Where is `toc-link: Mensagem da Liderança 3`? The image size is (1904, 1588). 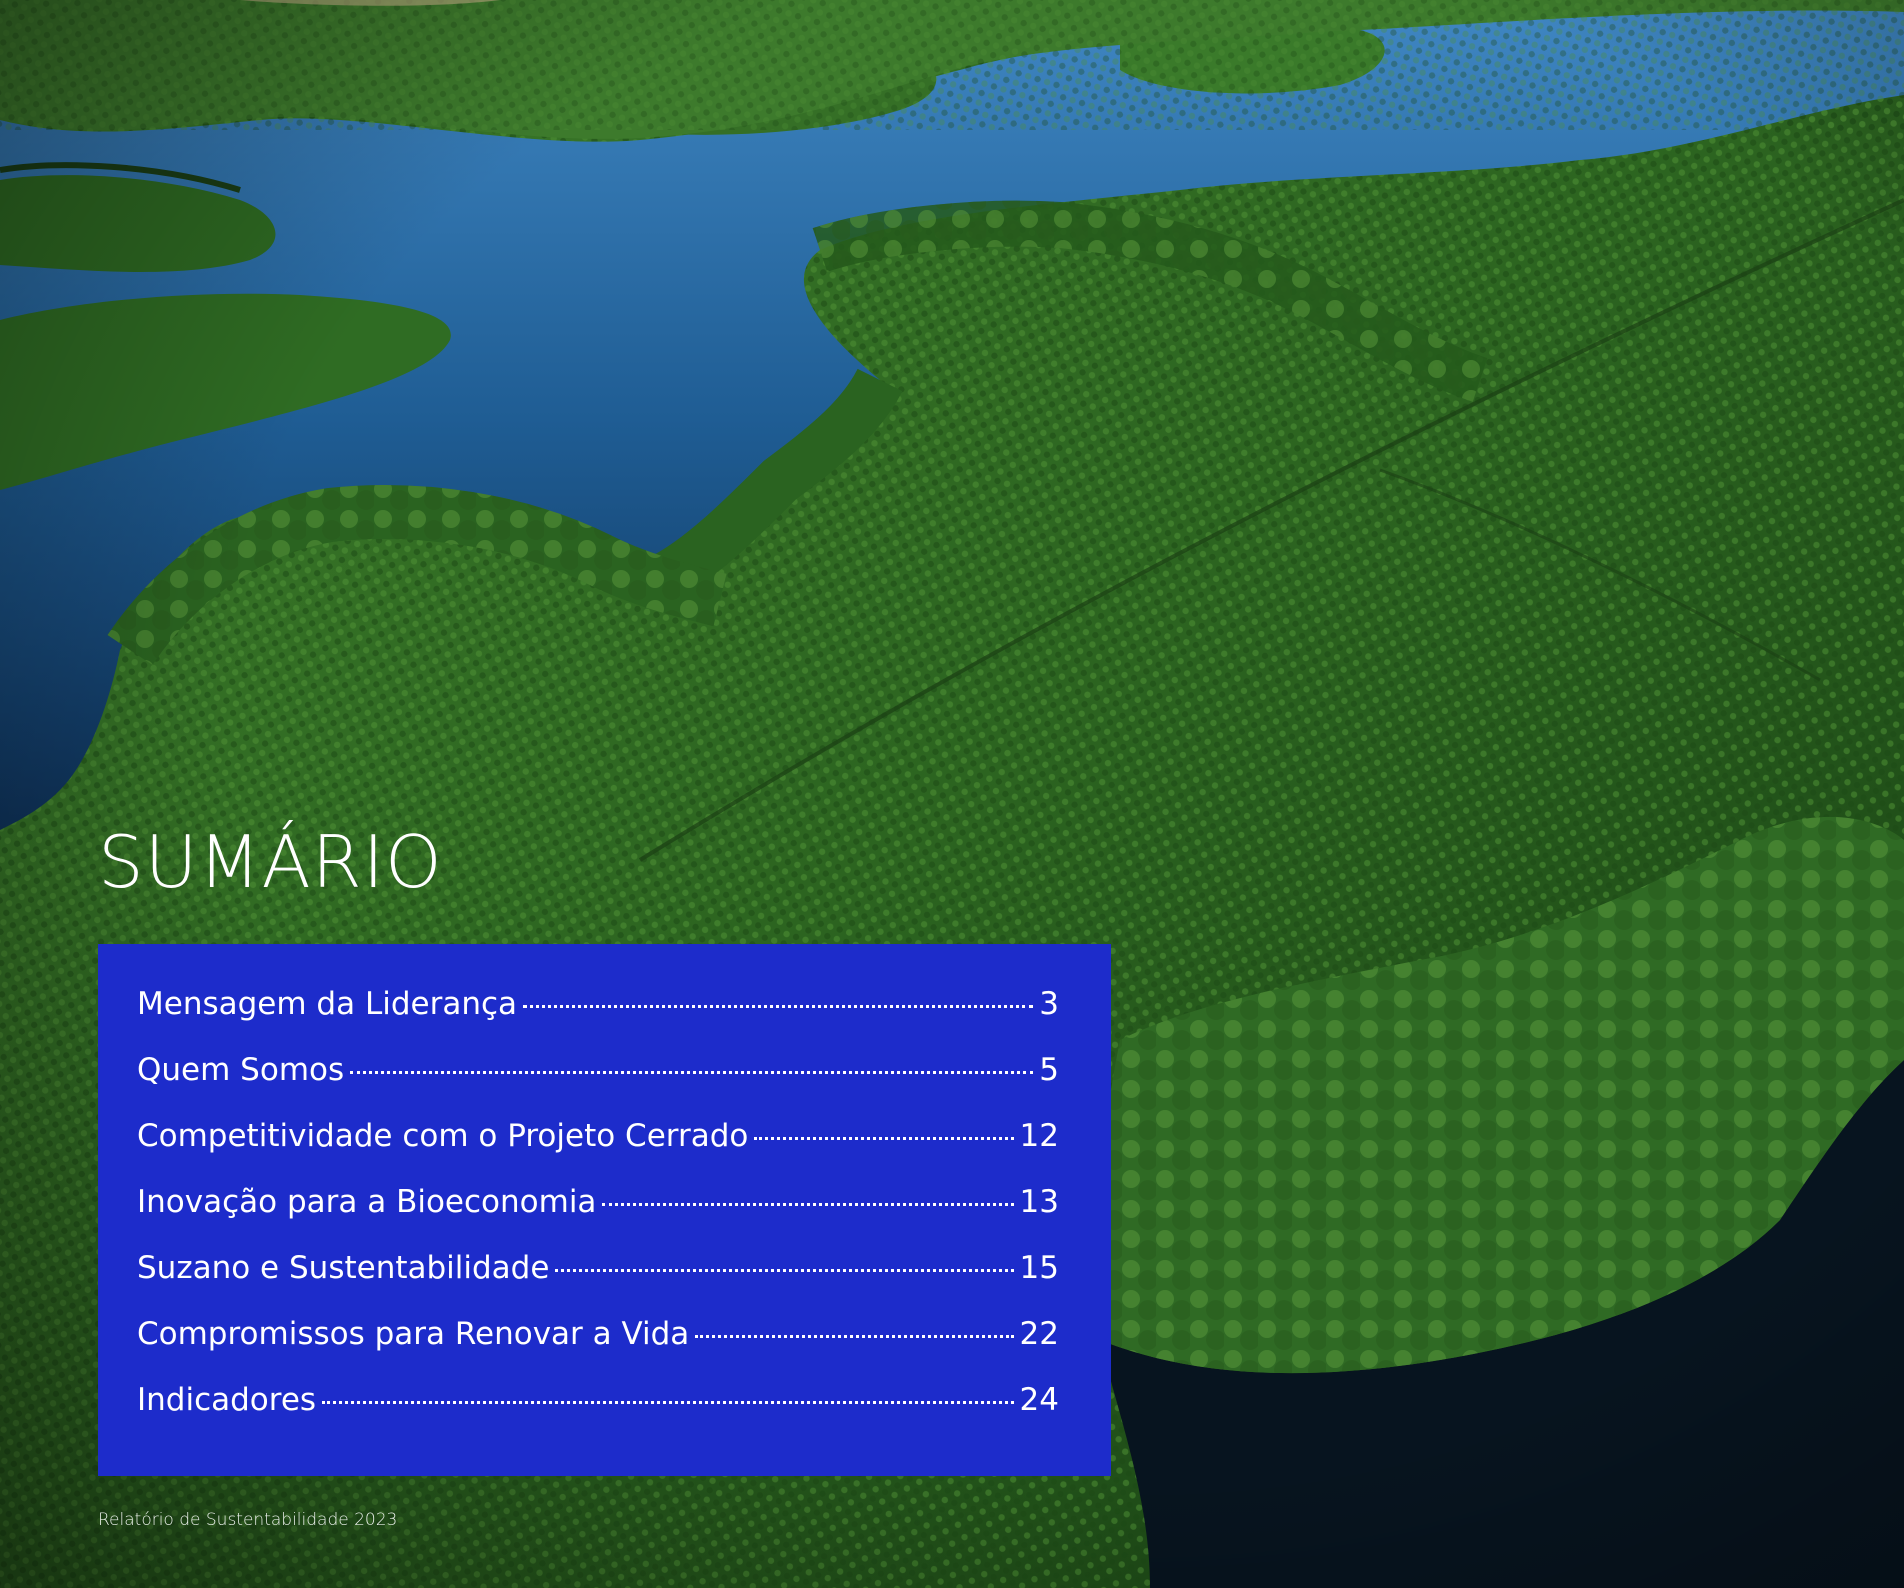 toc-link: Mensagem da Liderança 3 is located at coordinates (598, 1019).